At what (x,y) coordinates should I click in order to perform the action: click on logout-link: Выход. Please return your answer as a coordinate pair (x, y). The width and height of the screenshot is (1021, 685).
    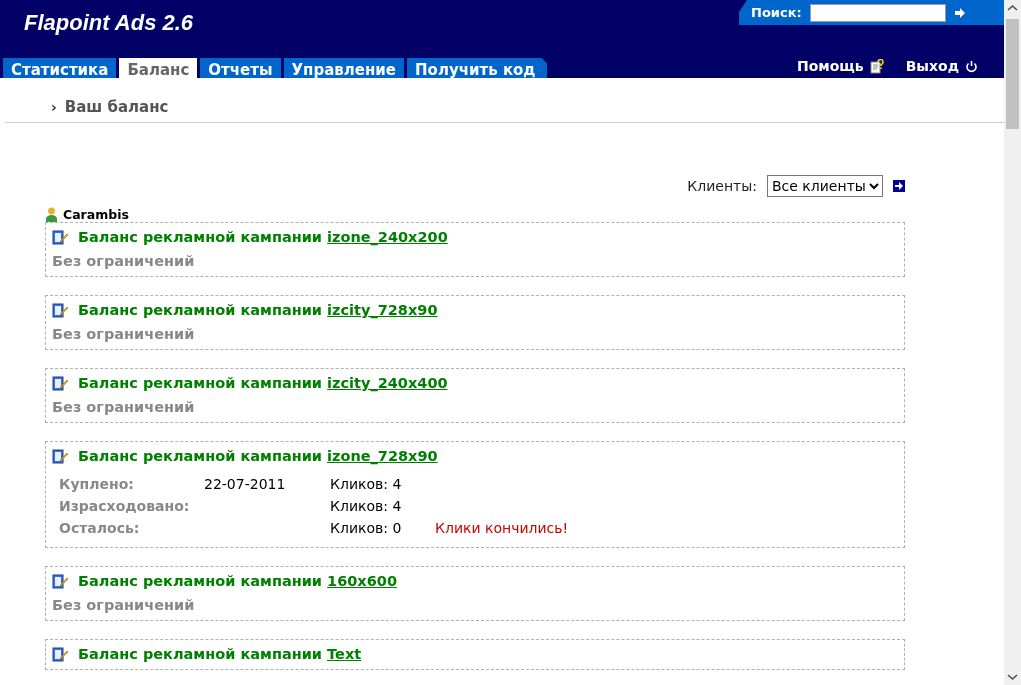
    Looking at the image, I should click on (941, 66).